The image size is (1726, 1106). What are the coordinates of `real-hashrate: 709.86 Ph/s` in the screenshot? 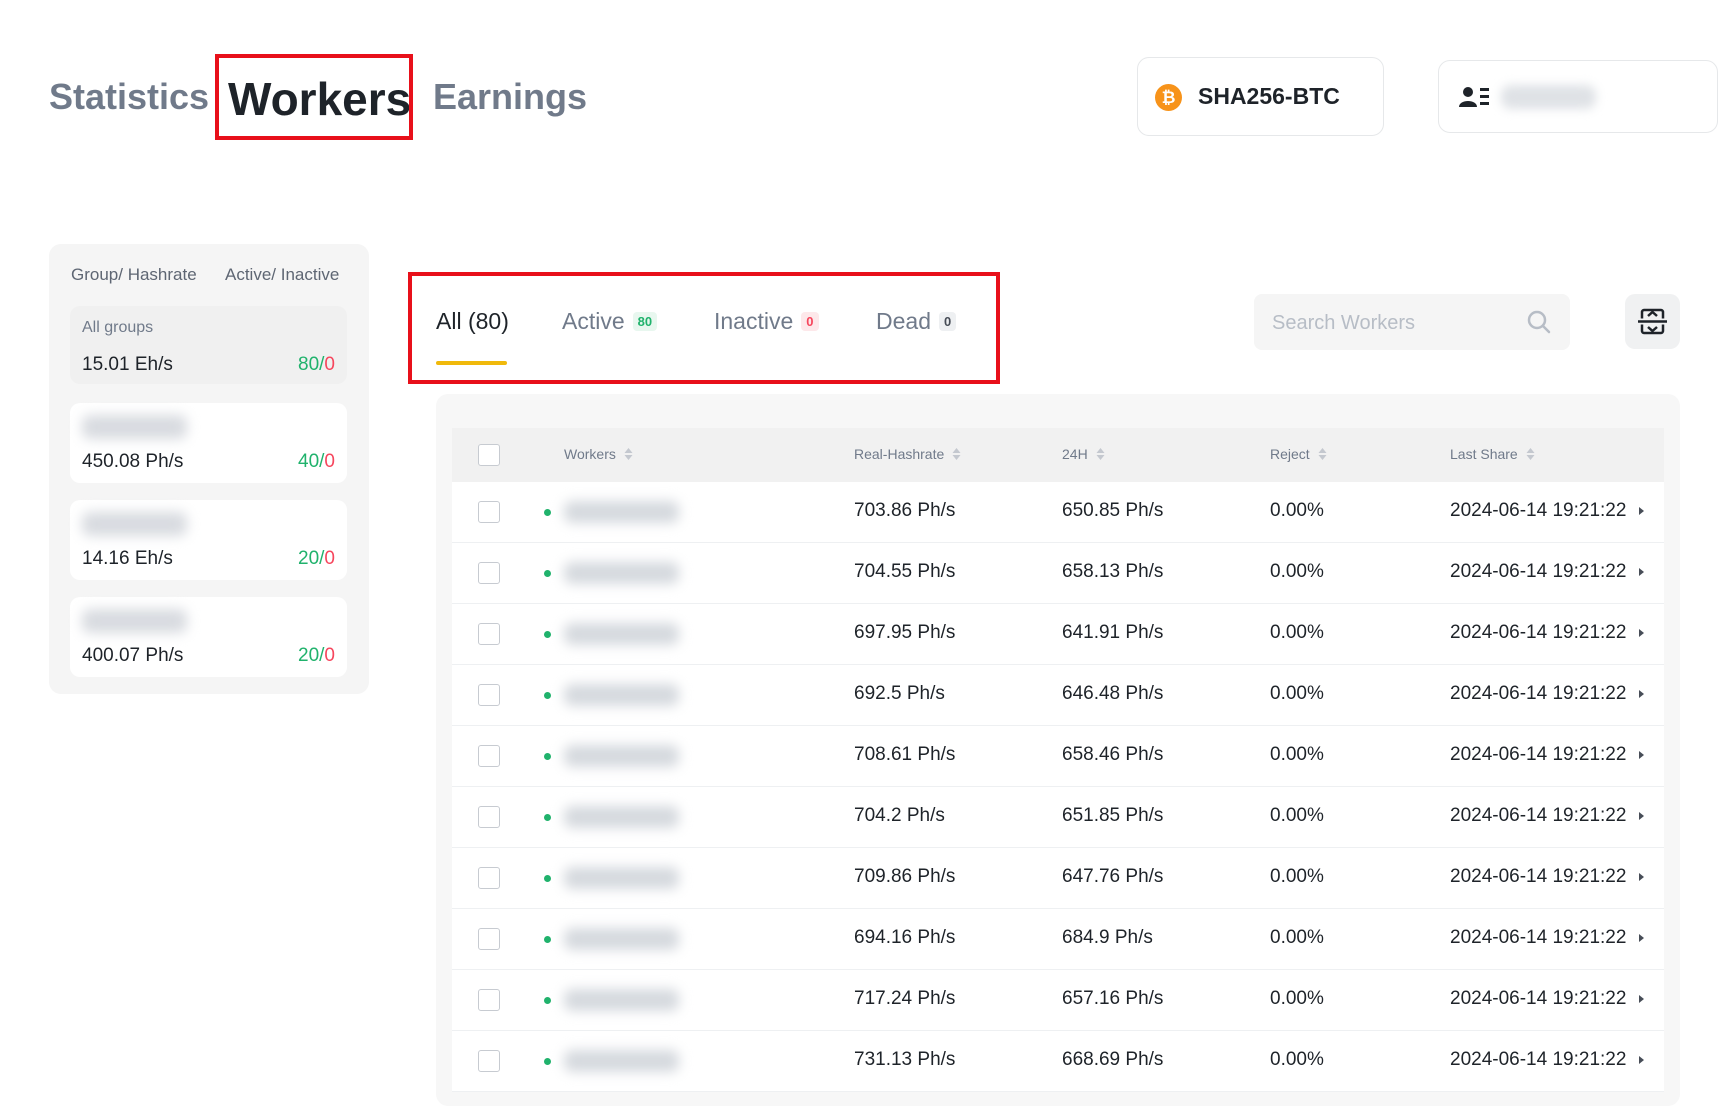 It's located at (905, 876).